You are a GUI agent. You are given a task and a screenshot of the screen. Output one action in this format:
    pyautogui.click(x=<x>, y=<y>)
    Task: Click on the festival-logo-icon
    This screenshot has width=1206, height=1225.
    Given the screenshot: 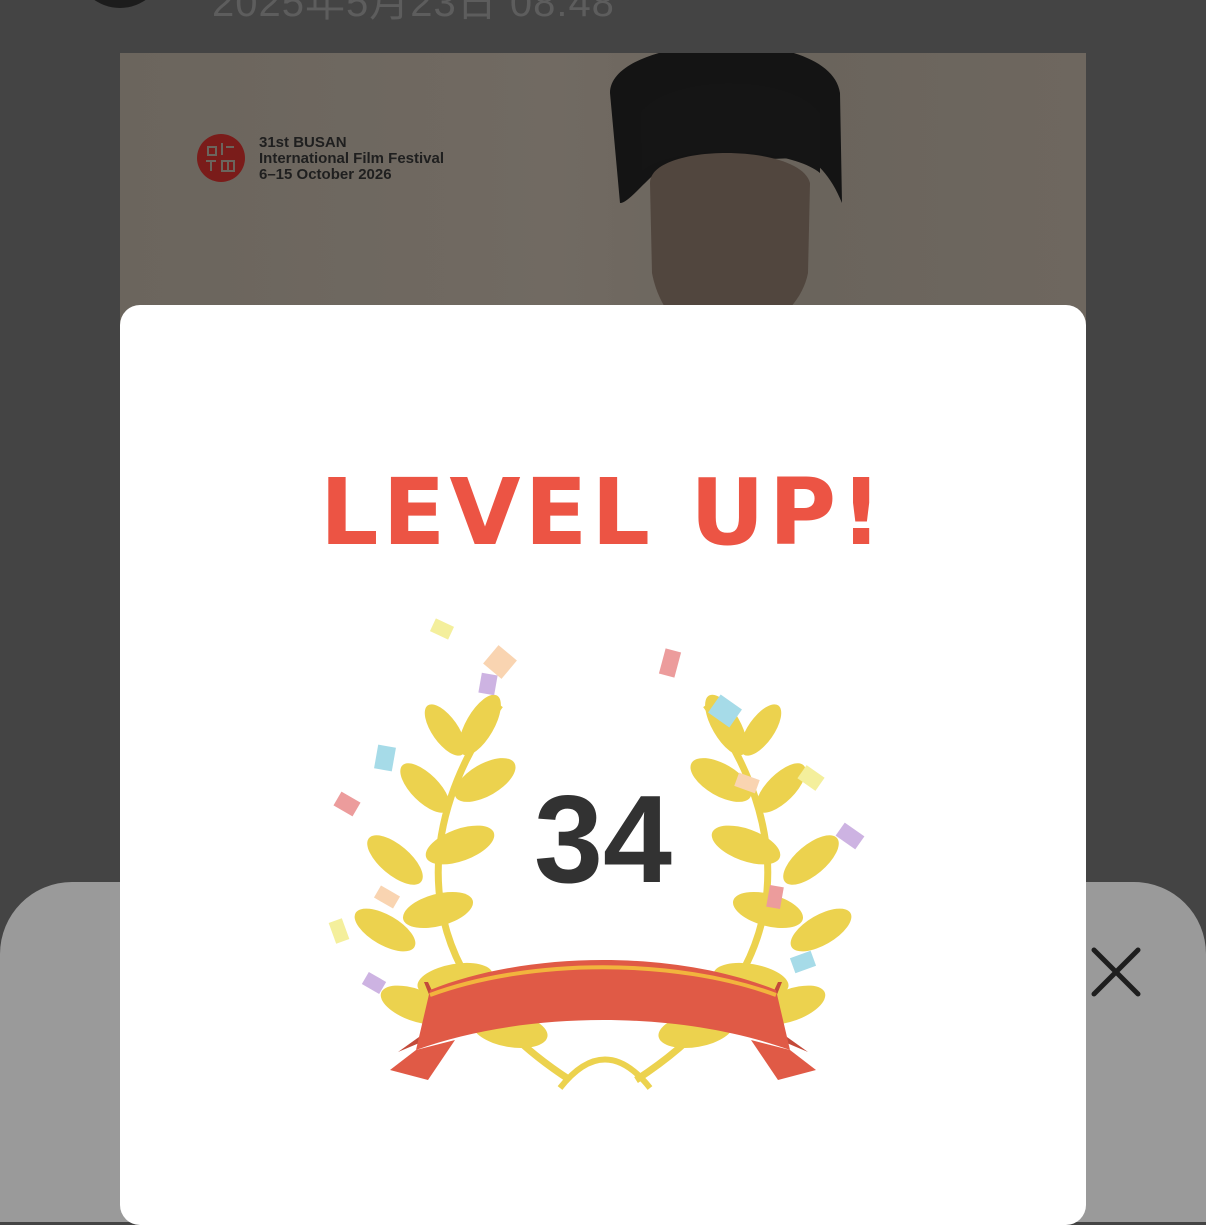 What is the action you would take?
    pyautogui.click(x=221, y=158)
    